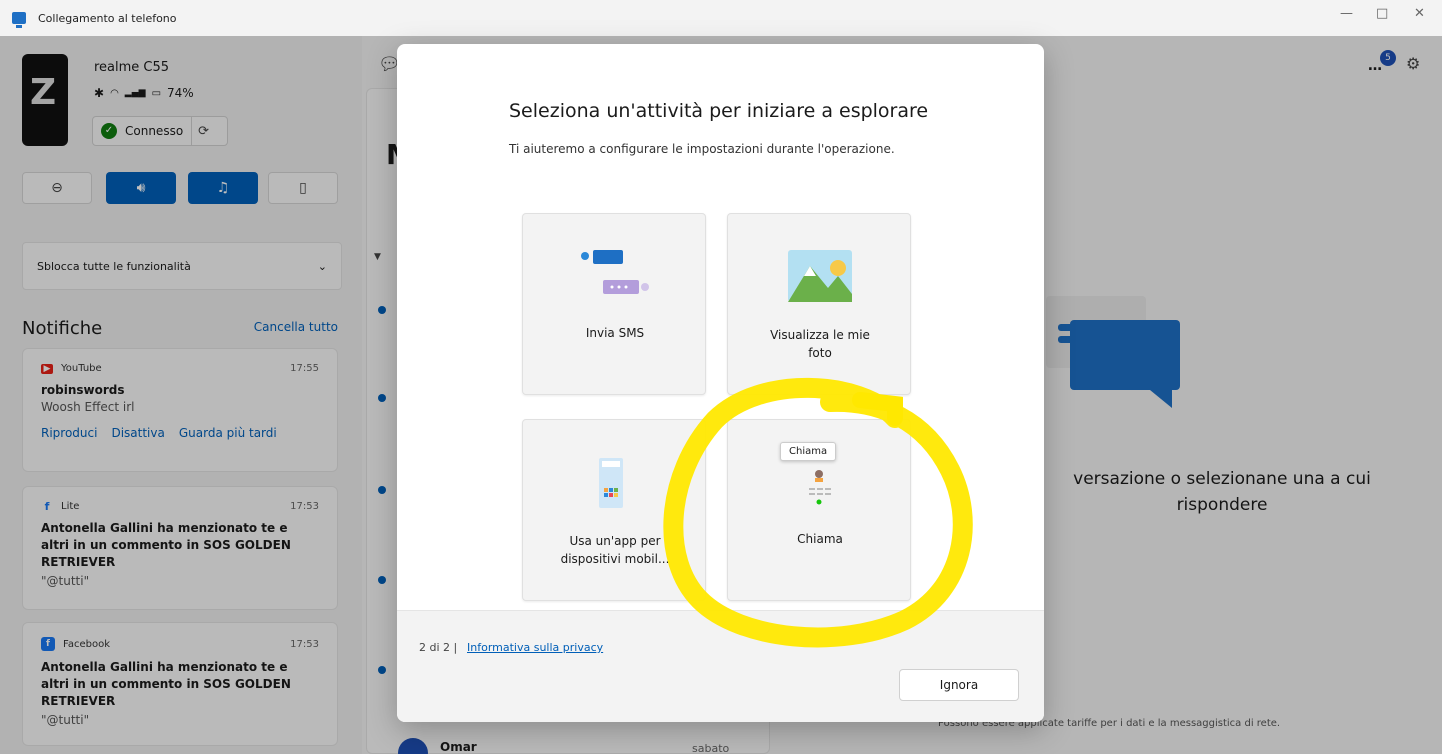 Image resolution: width=1442 pixels, height=754 pixels. Describe the element at coordinates (820, 276) in the screenshot. I see `photos-illustration-icon` at that location.